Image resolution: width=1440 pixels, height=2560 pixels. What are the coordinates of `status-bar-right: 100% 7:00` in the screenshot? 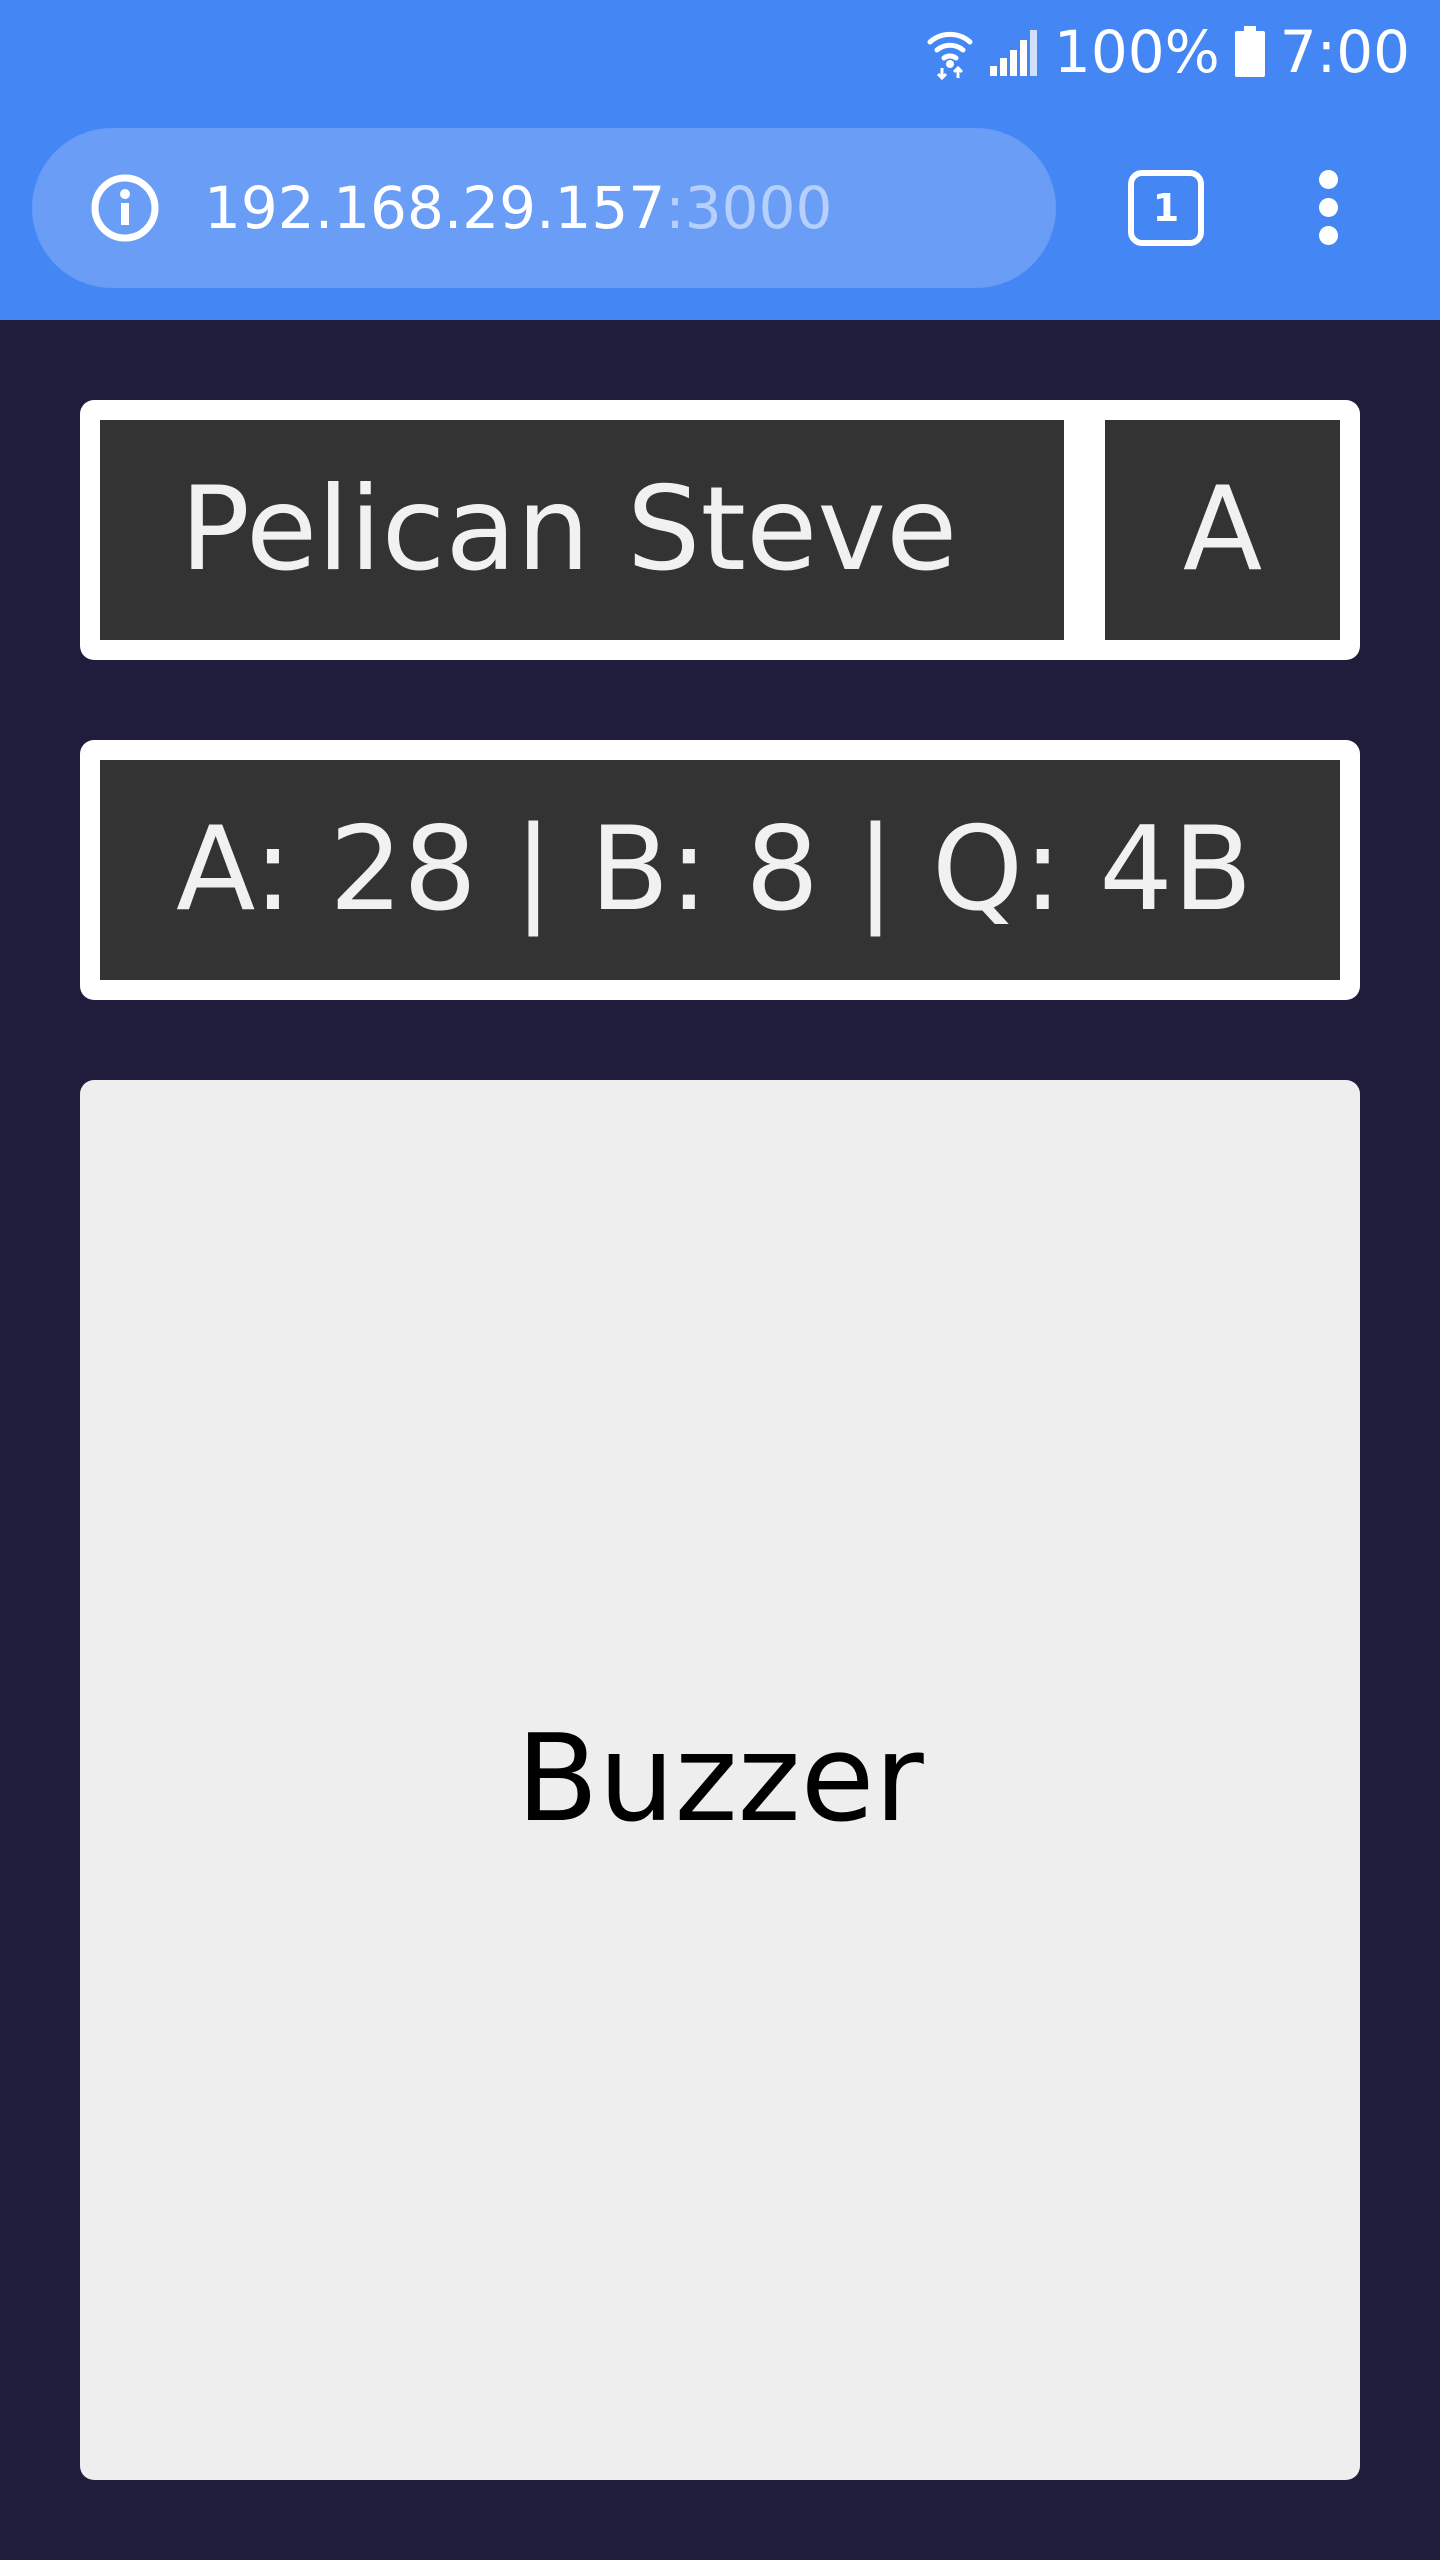 It's located at (1168, 52).